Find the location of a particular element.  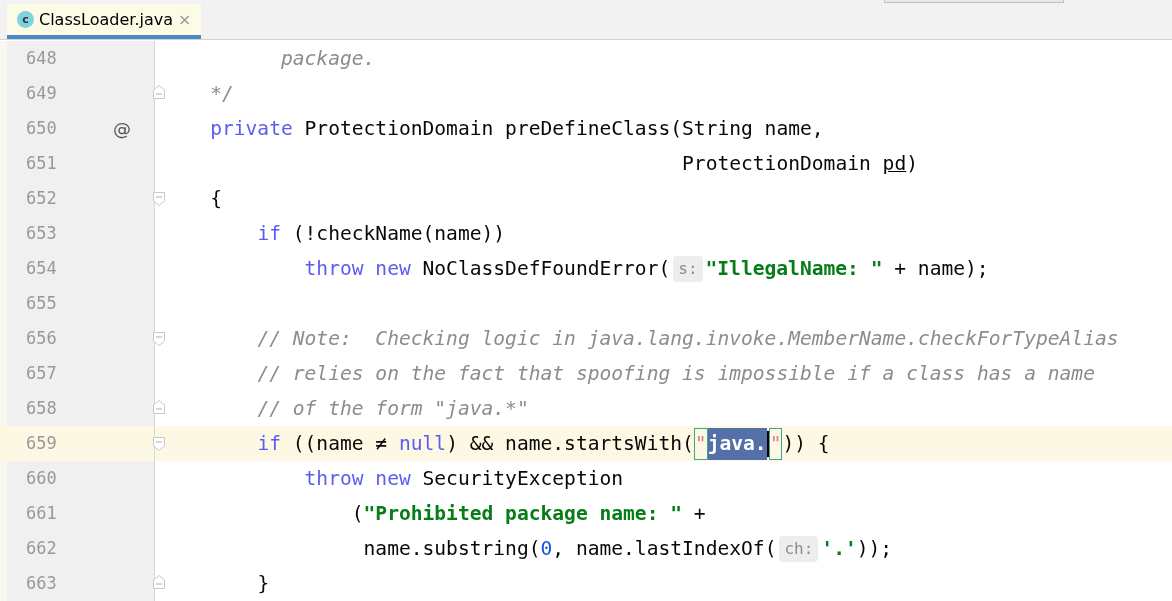

number-literal: 0 is located at coordinates (546, 548).